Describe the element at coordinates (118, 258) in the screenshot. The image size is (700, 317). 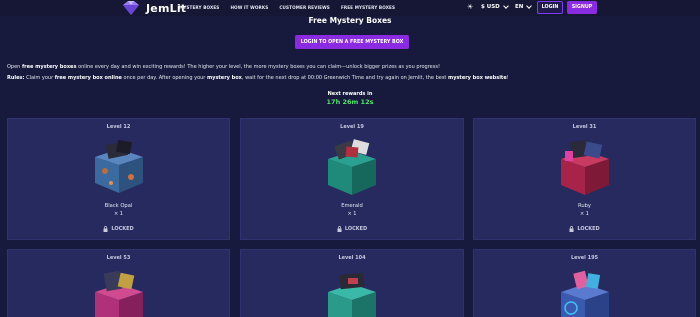
I see `card-level: Level 53` at that location.